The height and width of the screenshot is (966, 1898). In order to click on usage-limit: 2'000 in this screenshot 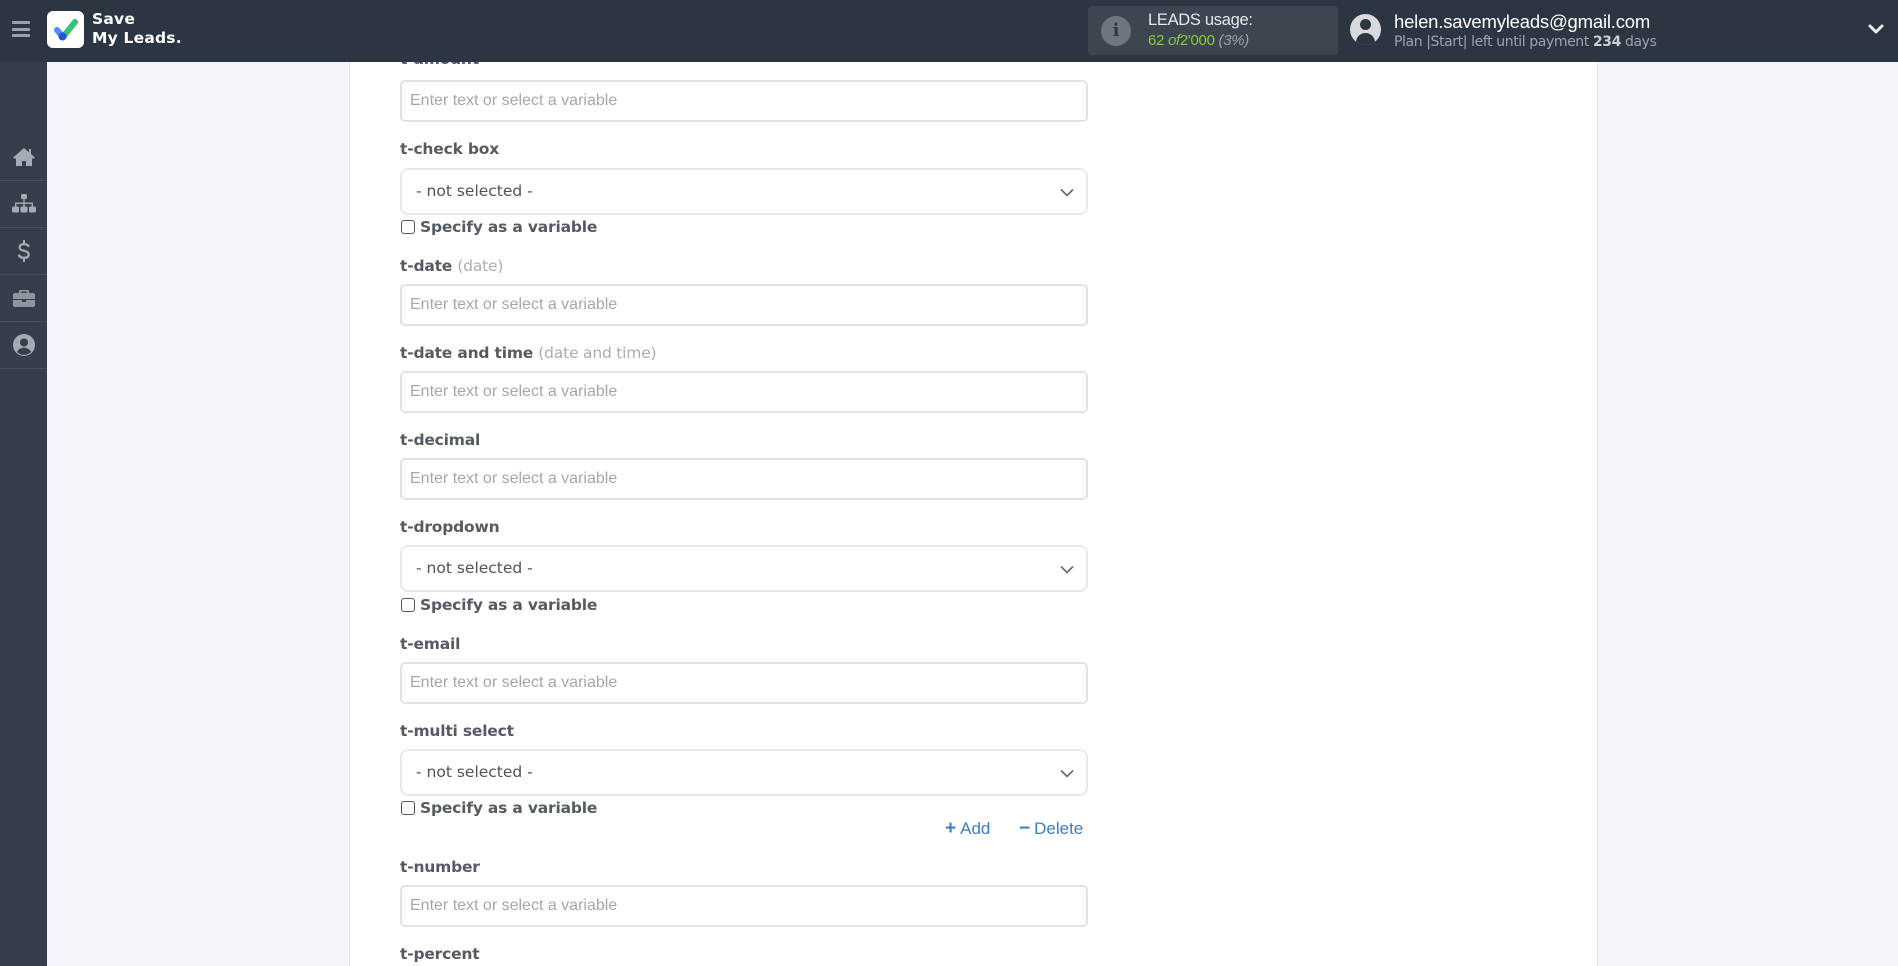, I will do `click(1197, 40)`.